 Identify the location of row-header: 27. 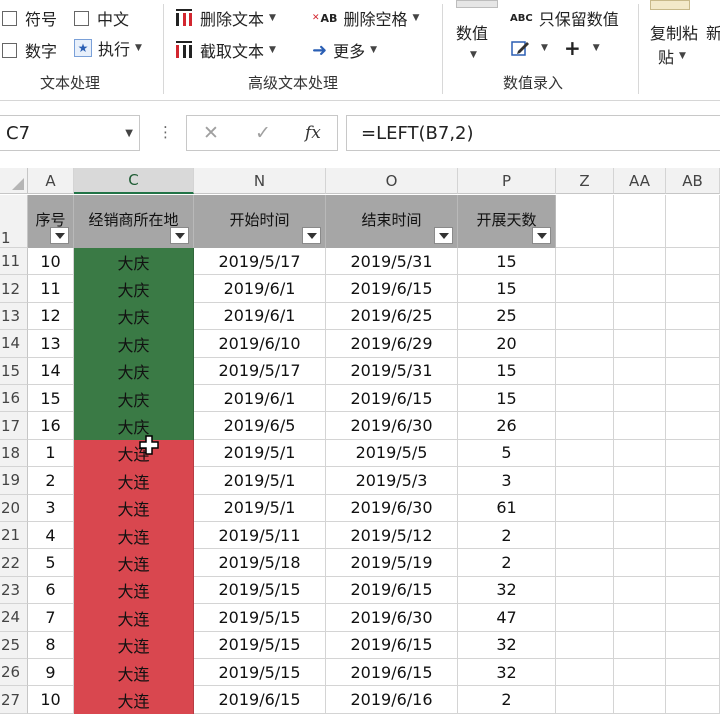
(14, 700).